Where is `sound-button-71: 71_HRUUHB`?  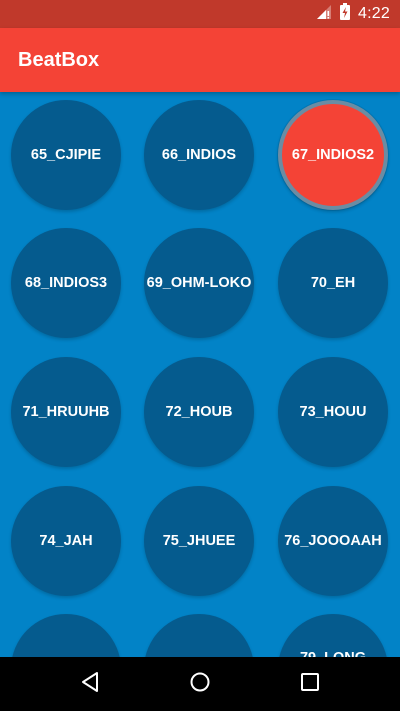 sound-button-71: 71_HRUUHB is located at coordinates (66, 412).